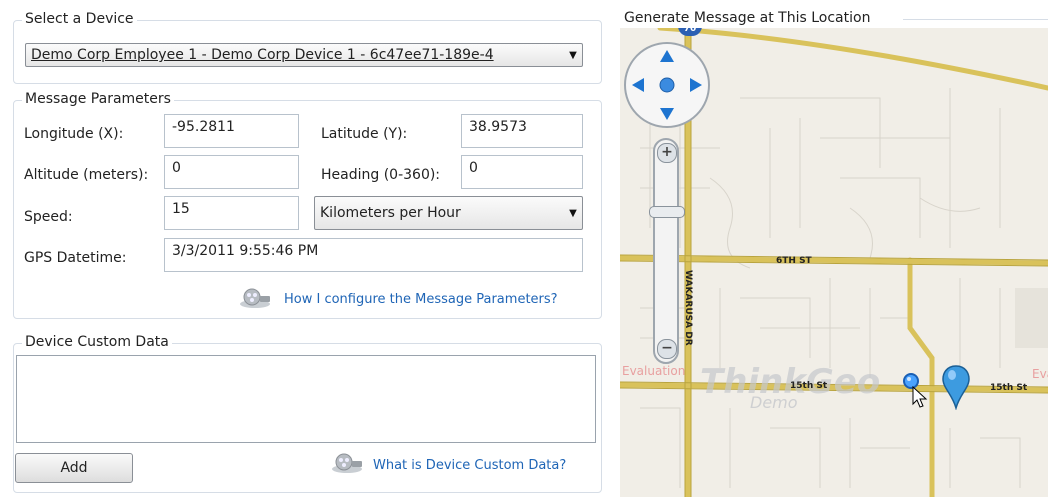  What do you see at coordinates (667, 349) in the screenshot?
I see `zoom-out-icon: −` at bounding box center [667, 349].